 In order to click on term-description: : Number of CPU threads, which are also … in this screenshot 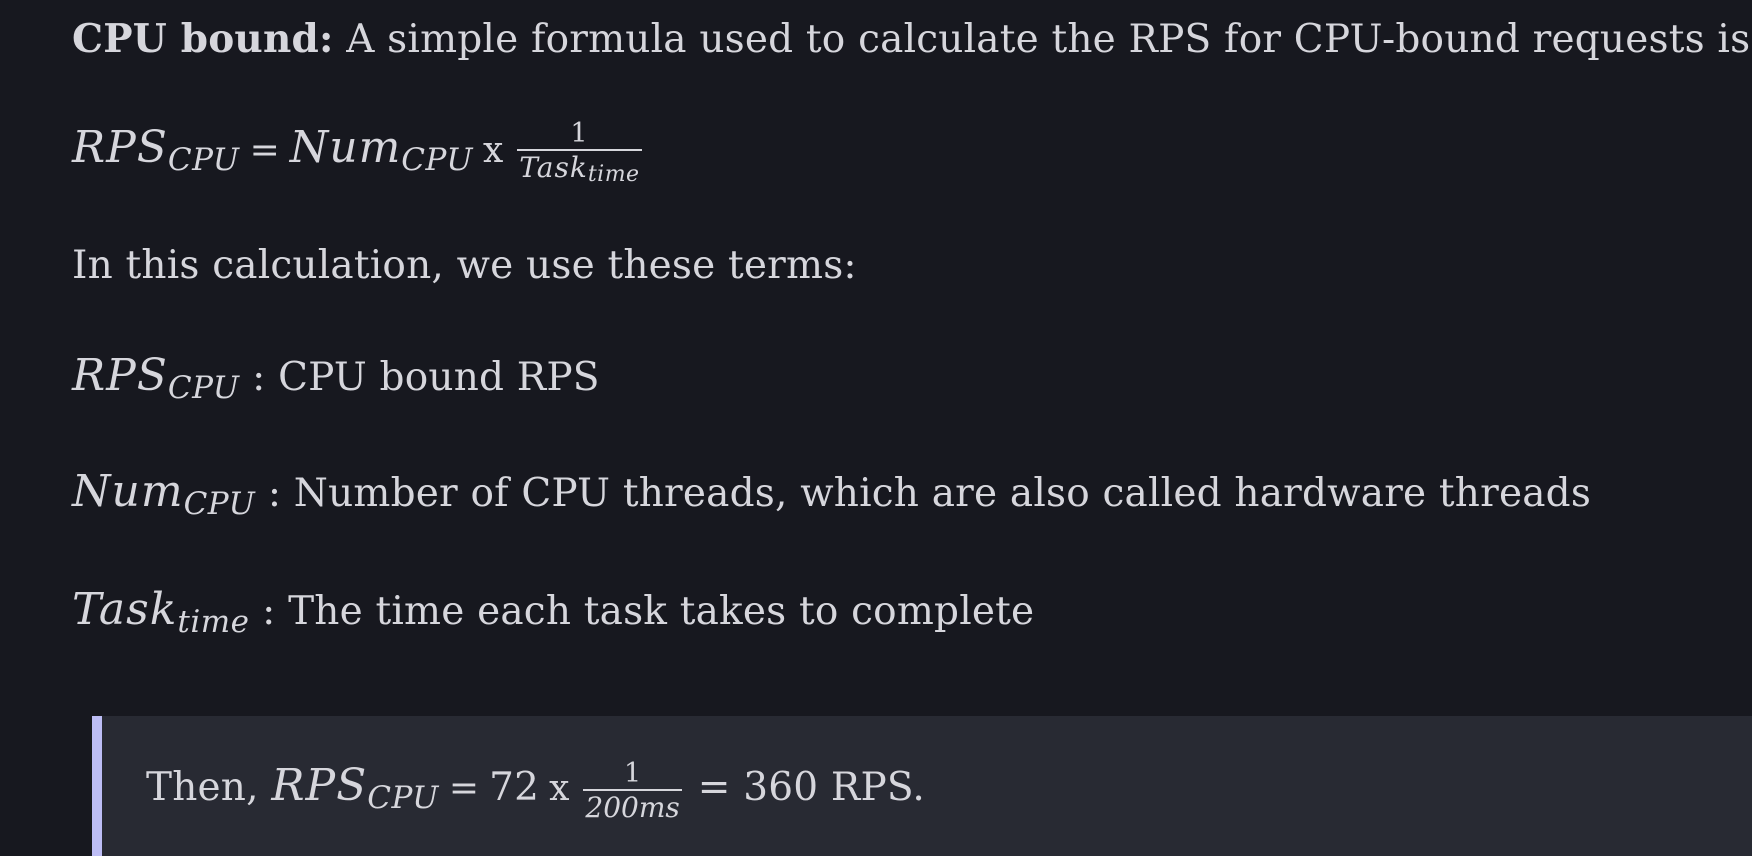, I will do `click(923, 493)`.